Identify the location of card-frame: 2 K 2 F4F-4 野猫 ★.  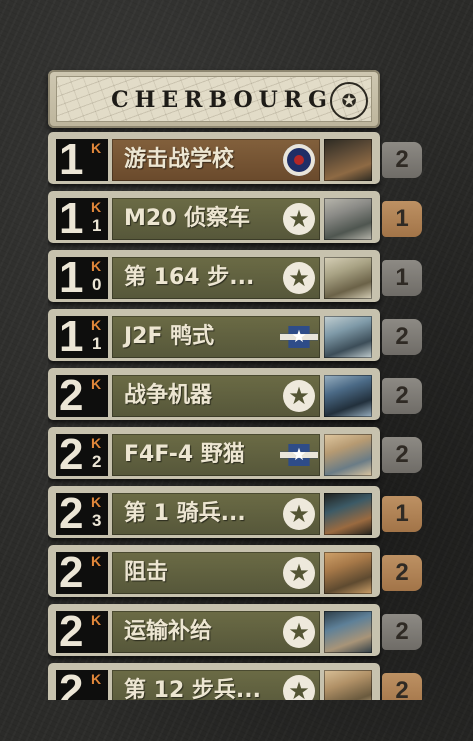
(214, 453).